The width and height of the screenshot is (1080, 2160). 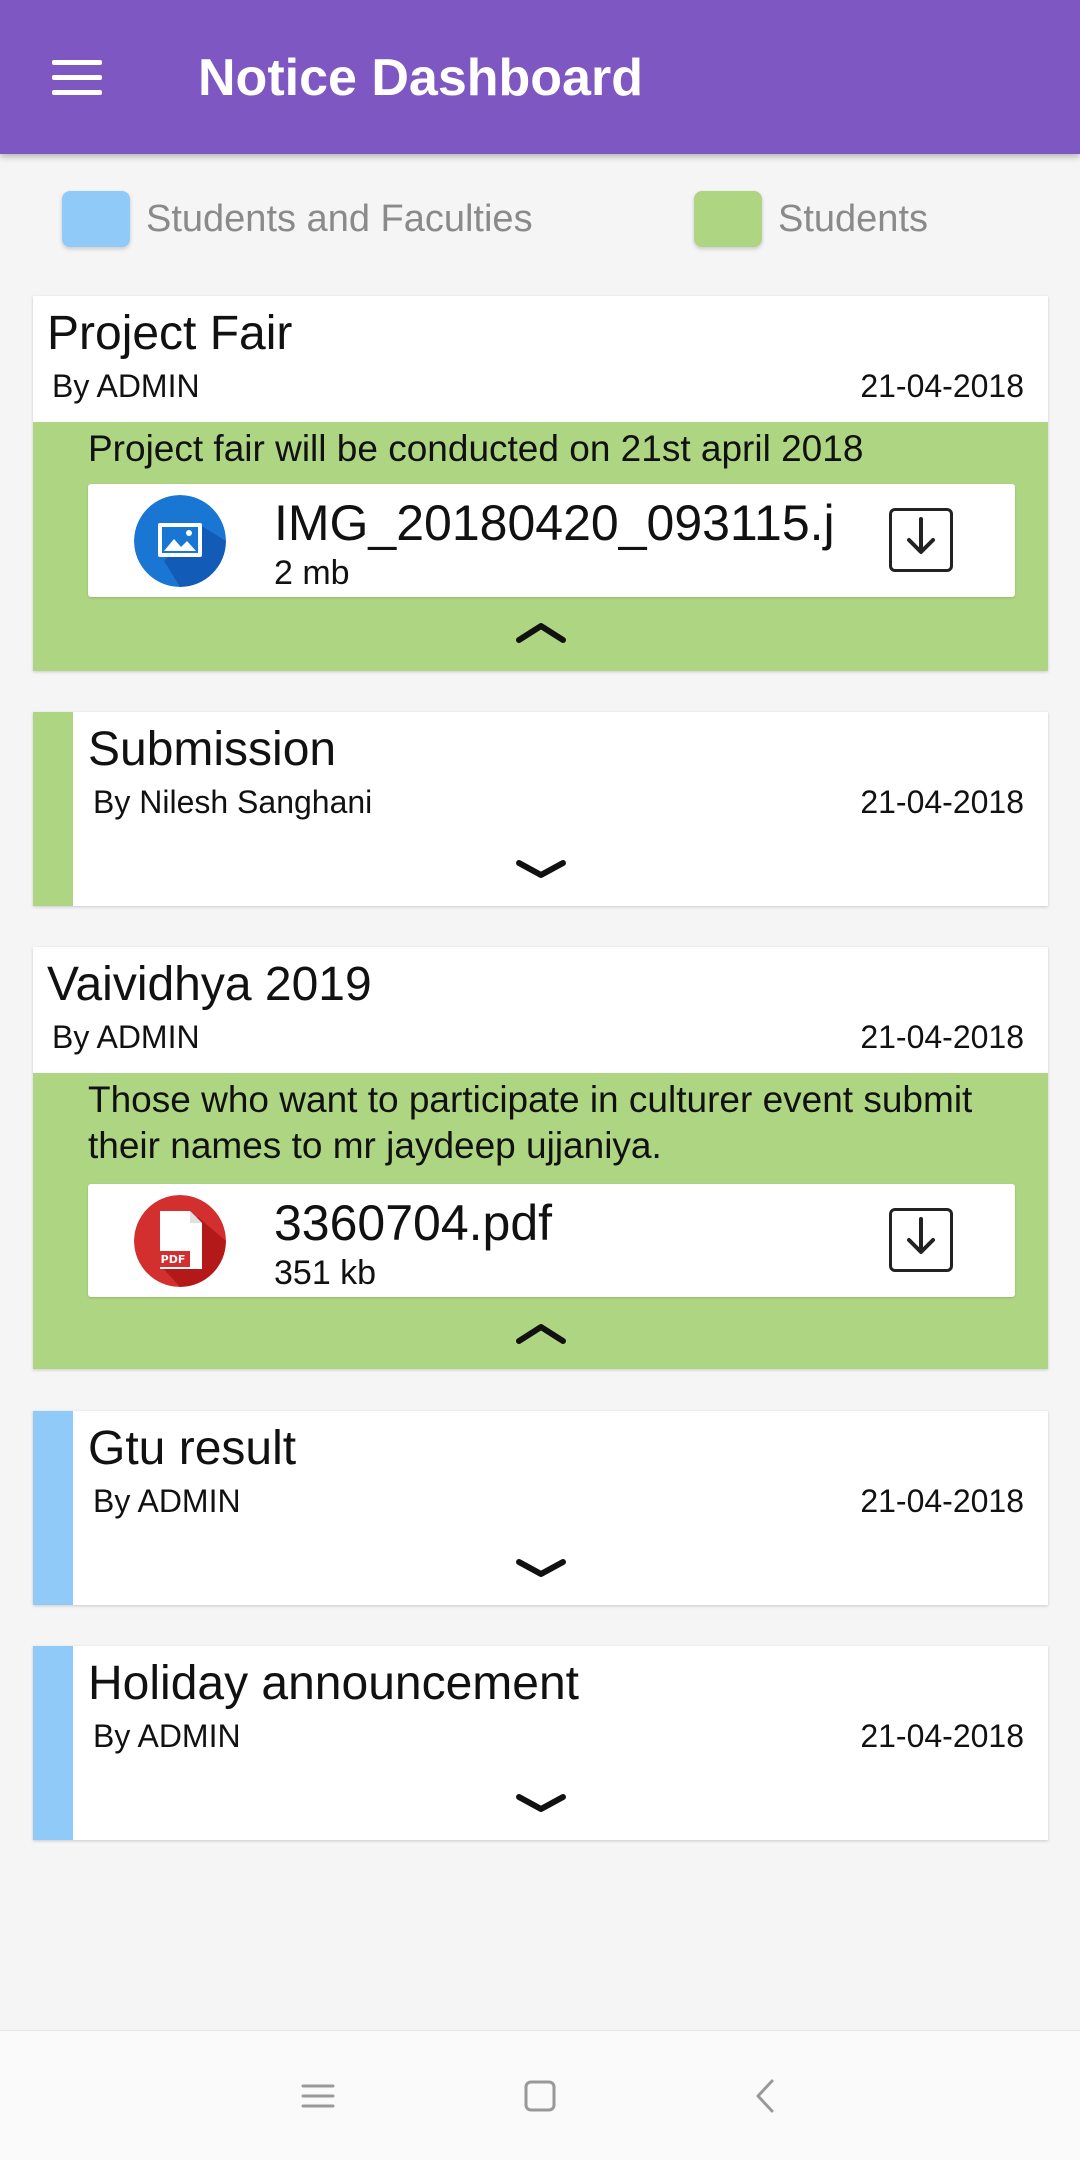 I want to click on image-file-icon, so click(x=180, y=541).